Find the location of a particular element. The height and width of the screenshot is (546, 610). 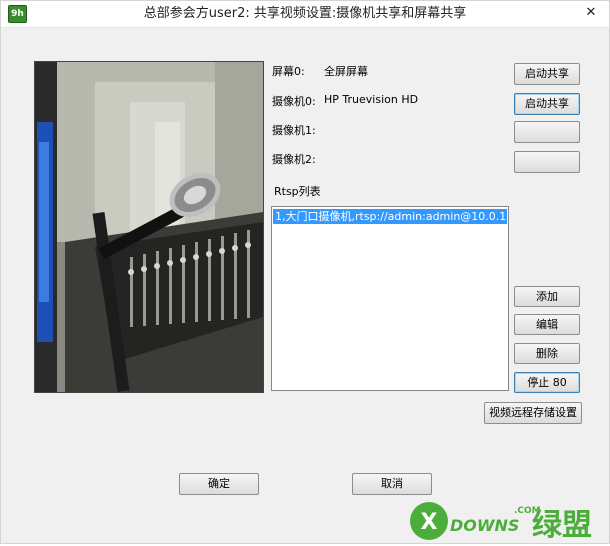

watermark-logo: X DOWNS .COM 绿盟 is located at coordinates (506, 520).